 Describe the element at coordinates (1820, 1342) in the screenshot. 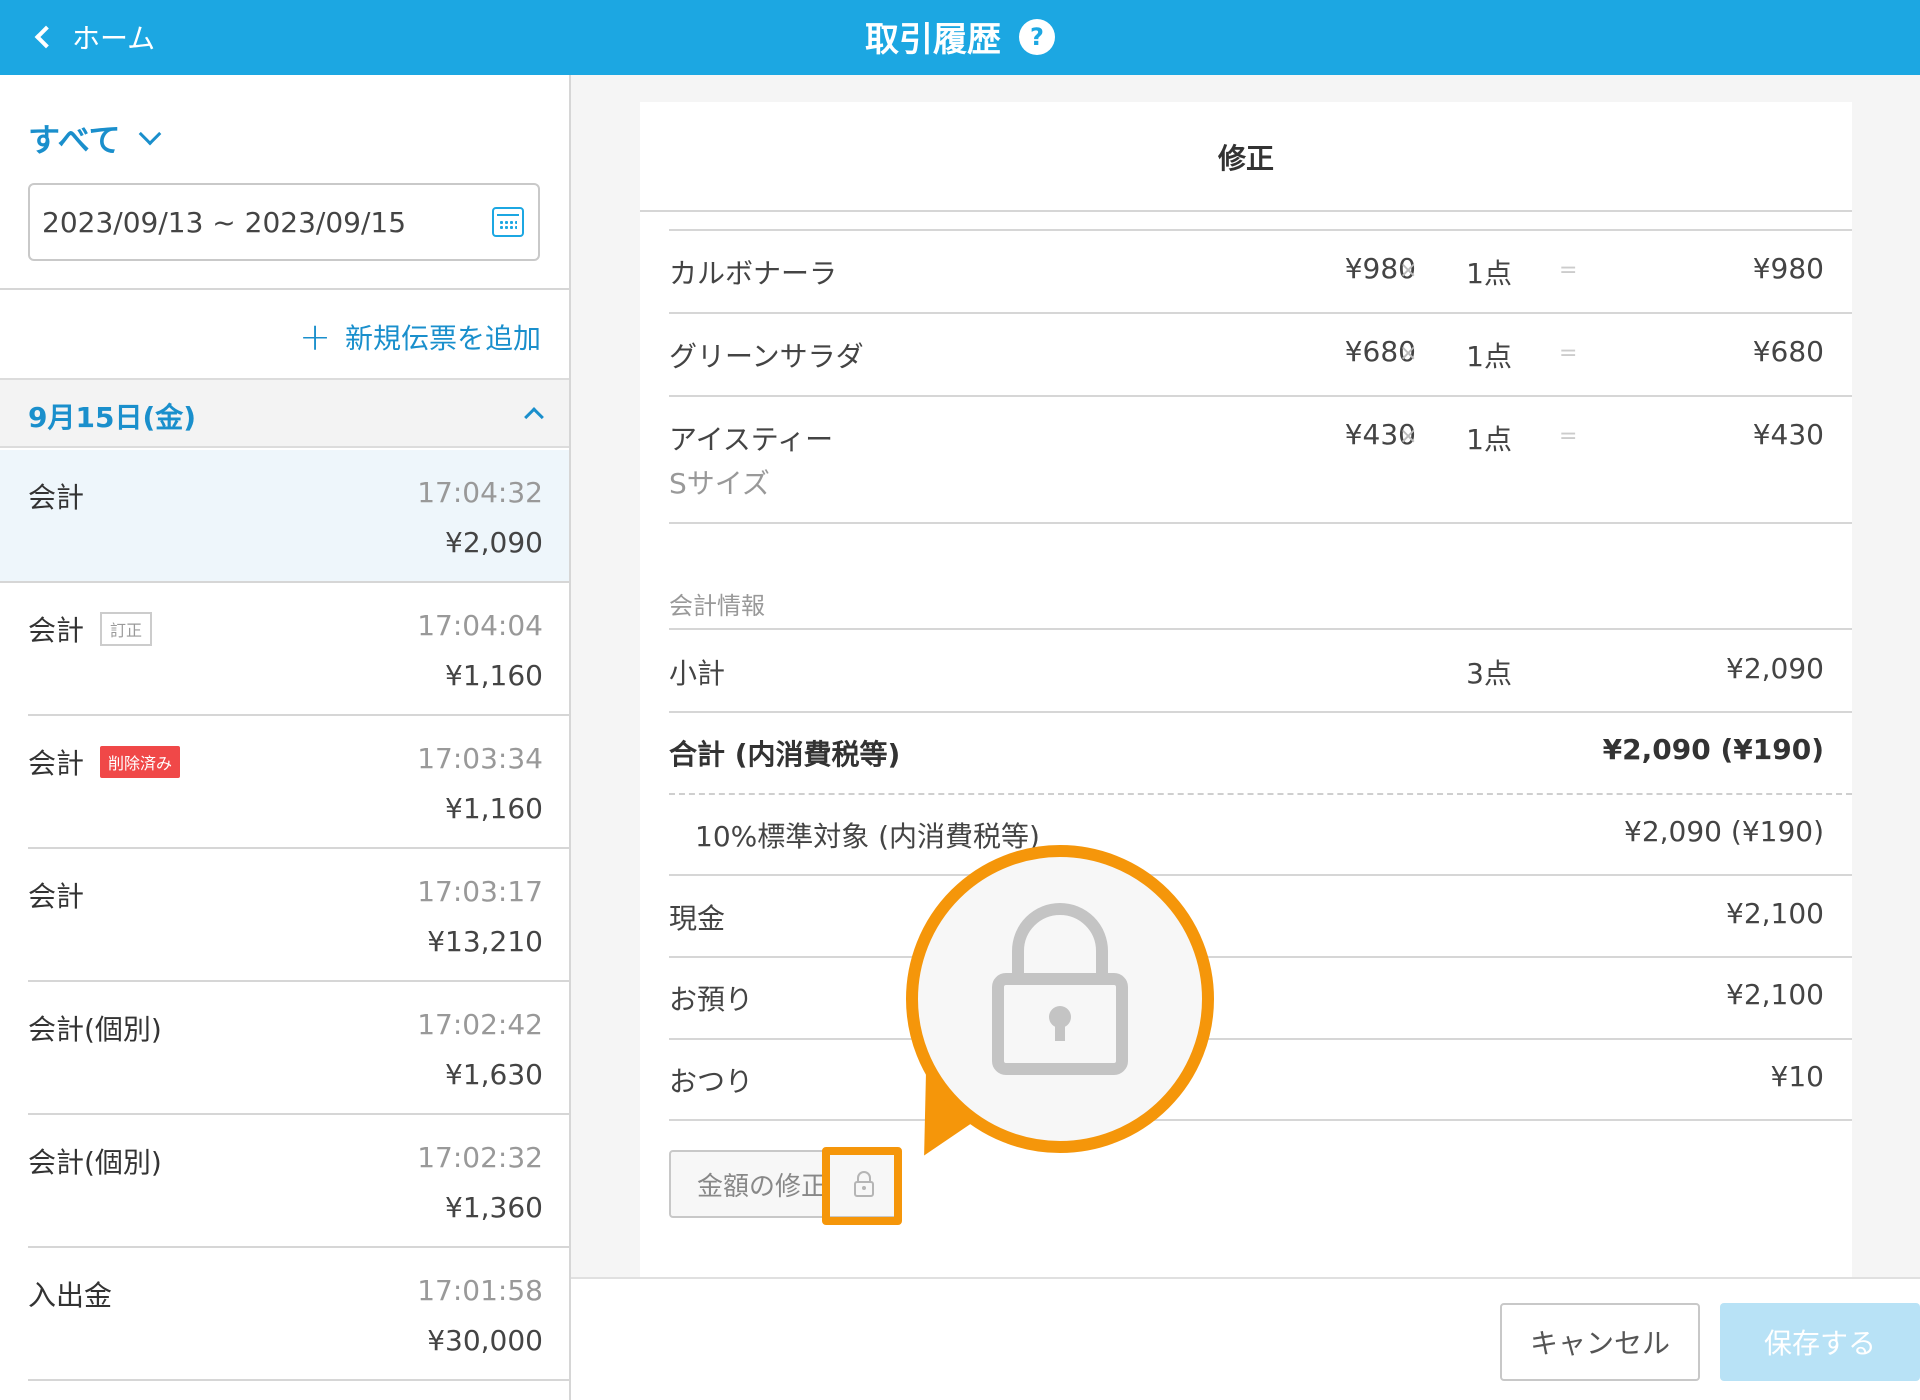

I see `save-button: 保存する` at that location.